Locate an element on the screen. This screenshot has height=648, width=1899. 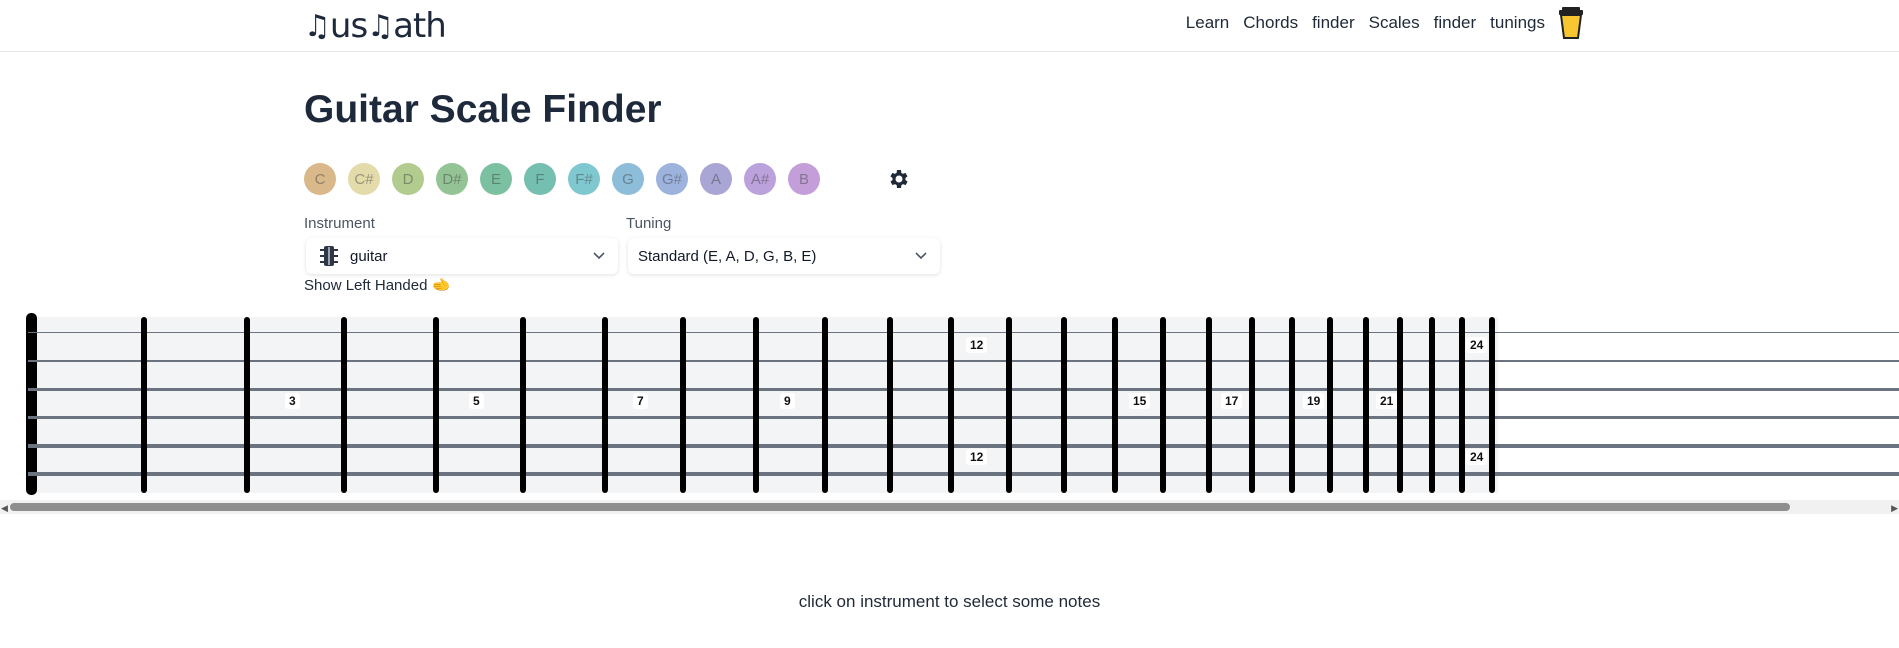
fret-marker: 5 is located at coordinates (476, 401).